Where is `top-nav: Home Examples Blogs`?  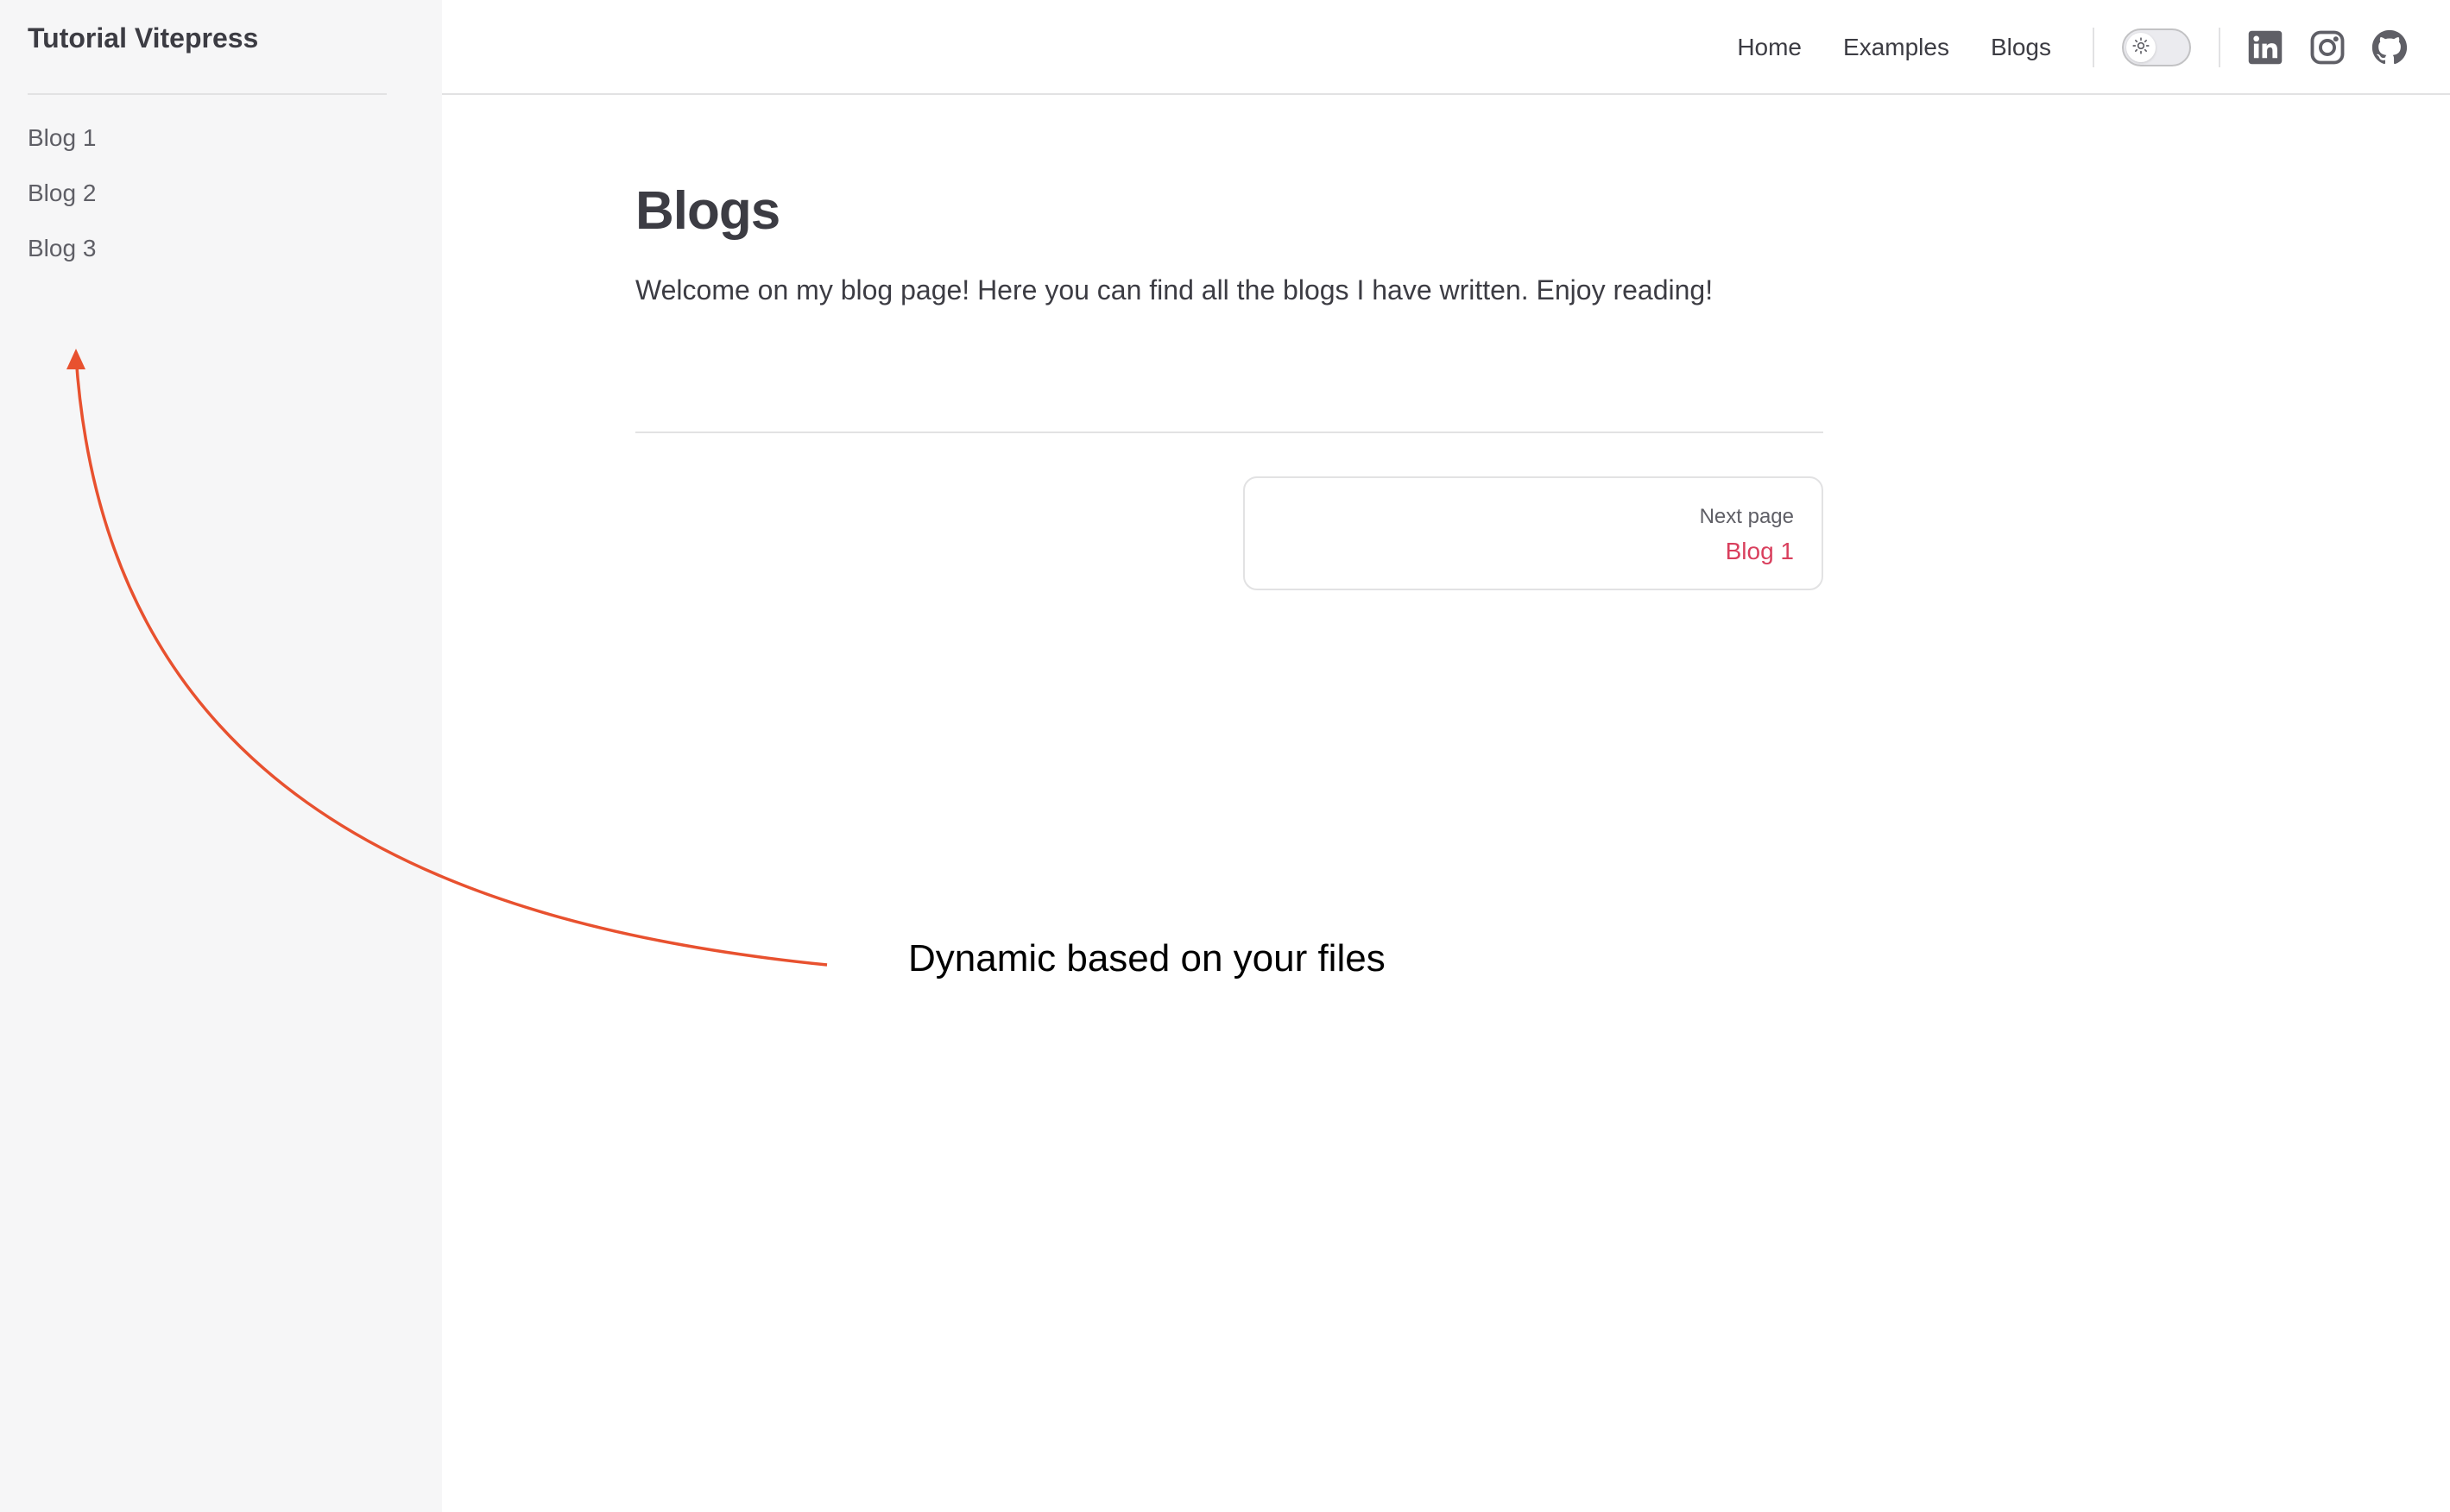
top-nav: Home Examples Blogs is located at coordinates (2093, 48).